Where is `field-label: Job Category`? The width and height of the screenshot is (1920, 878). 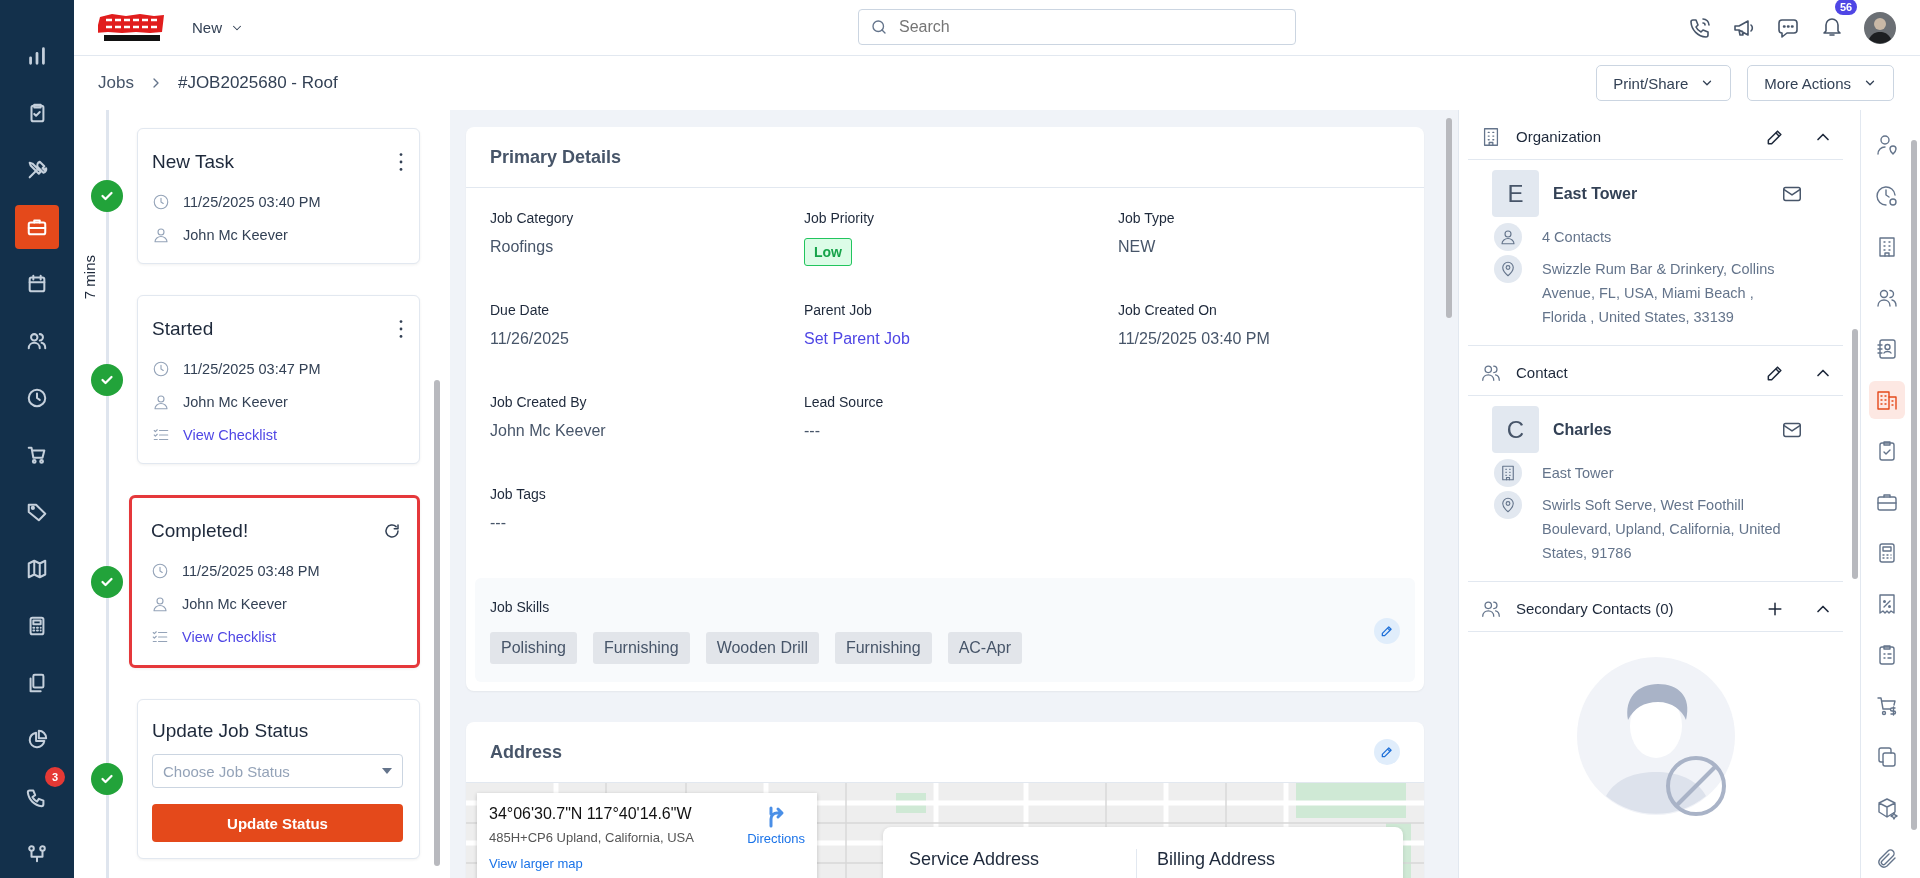
field-label: Job Category is located at coordinates (532, 218).